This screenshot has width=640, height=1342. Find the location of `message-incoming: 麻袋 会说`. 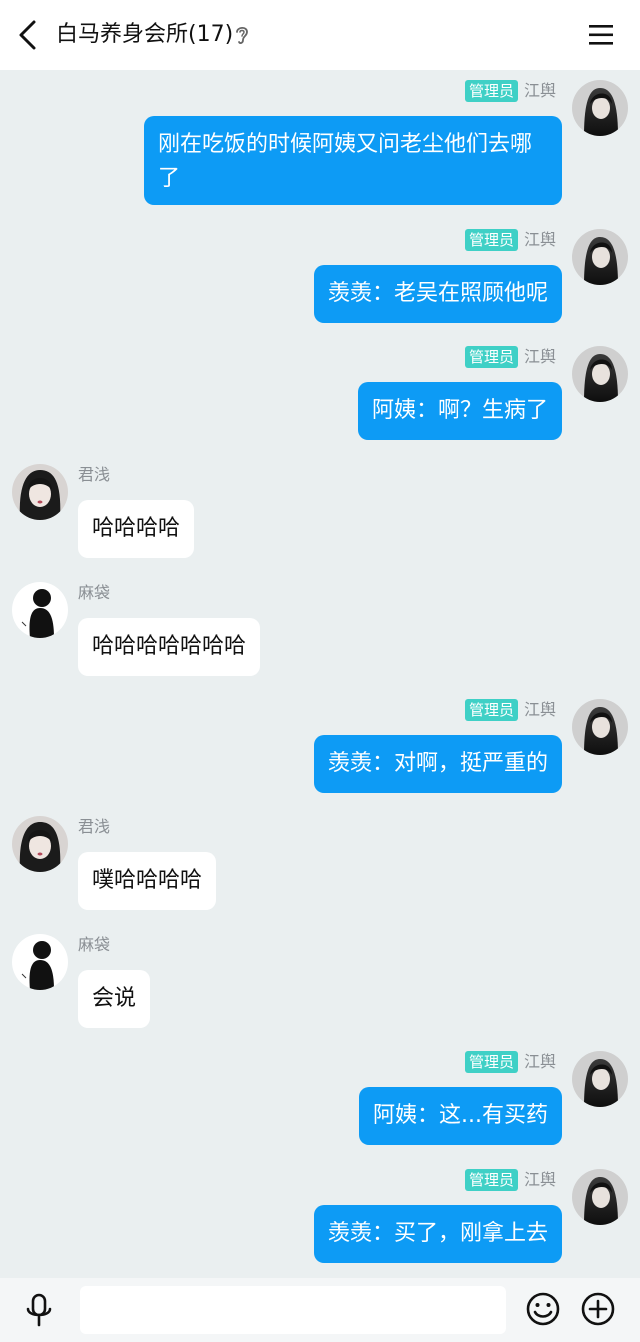

message-incoming: 麻袋 会说 is located at coordinates (320, 980).